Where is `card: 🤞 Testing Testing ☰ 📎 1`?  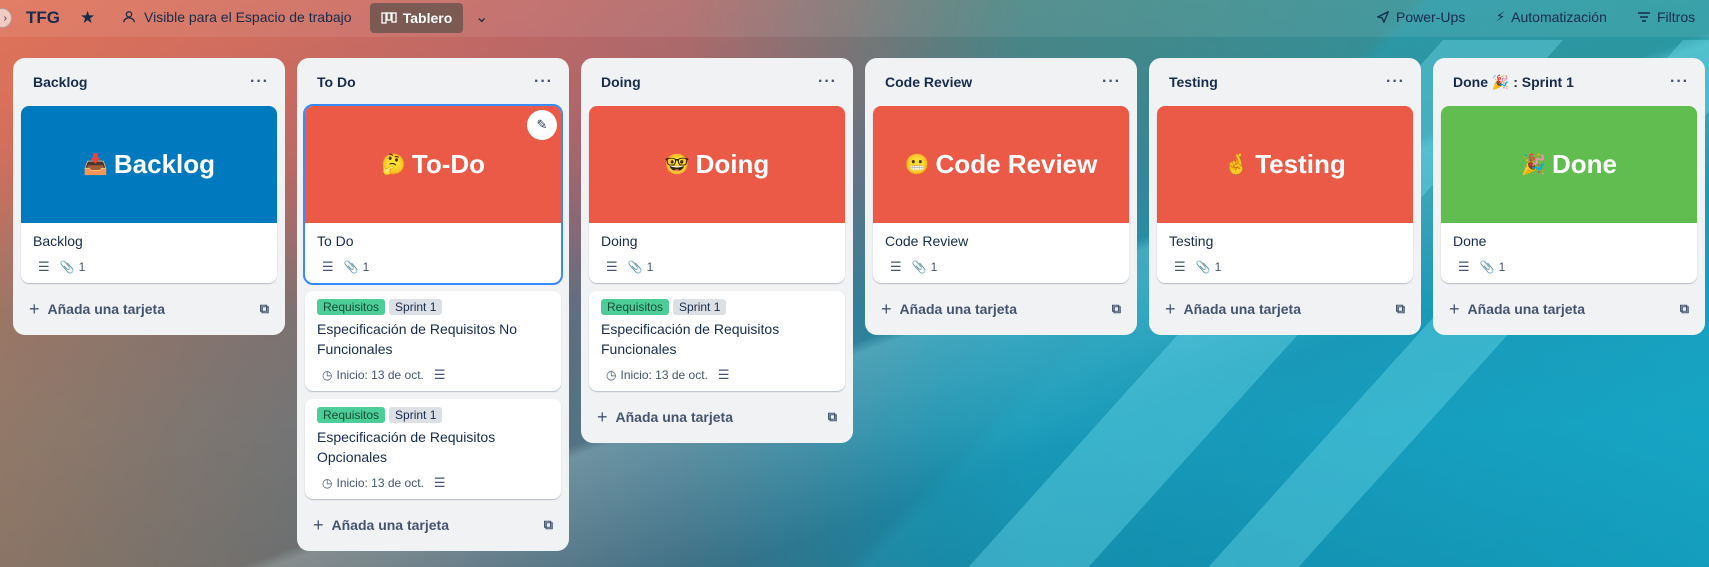
card: 🤞 Testing Testing ☰ 📎 1 is located at coordinates (1285, 194).